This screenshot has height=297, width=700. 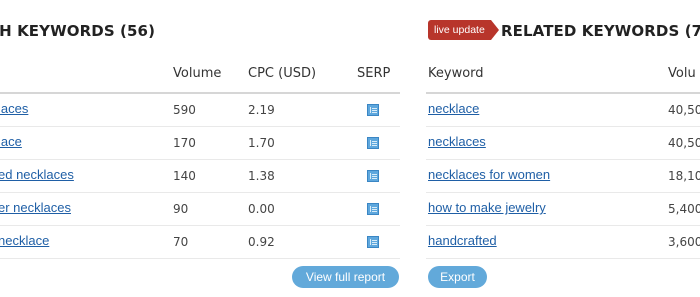 What do you see at coordinates (684, 176) in the screenshot?
I see `volume-value: 18,10` at bounding box center [684, 176].